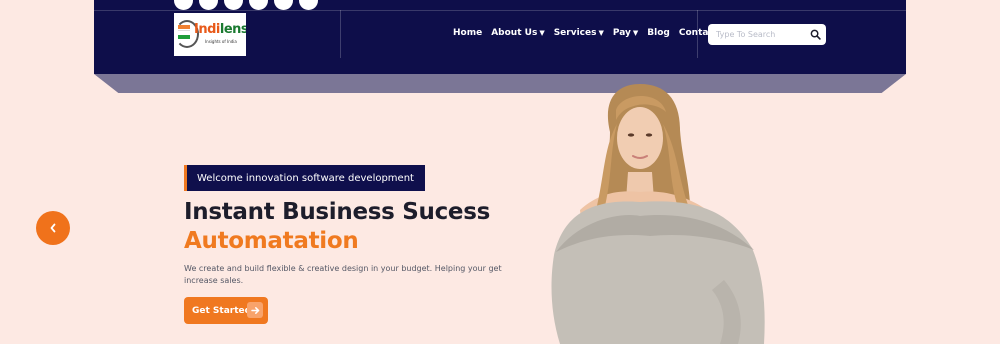 The width and height of the screenshot is (1000, 344). What do you see at coordinates (340, 34) in the screenshot?
I see `header-divider-left` at bounding box center [340, 34].